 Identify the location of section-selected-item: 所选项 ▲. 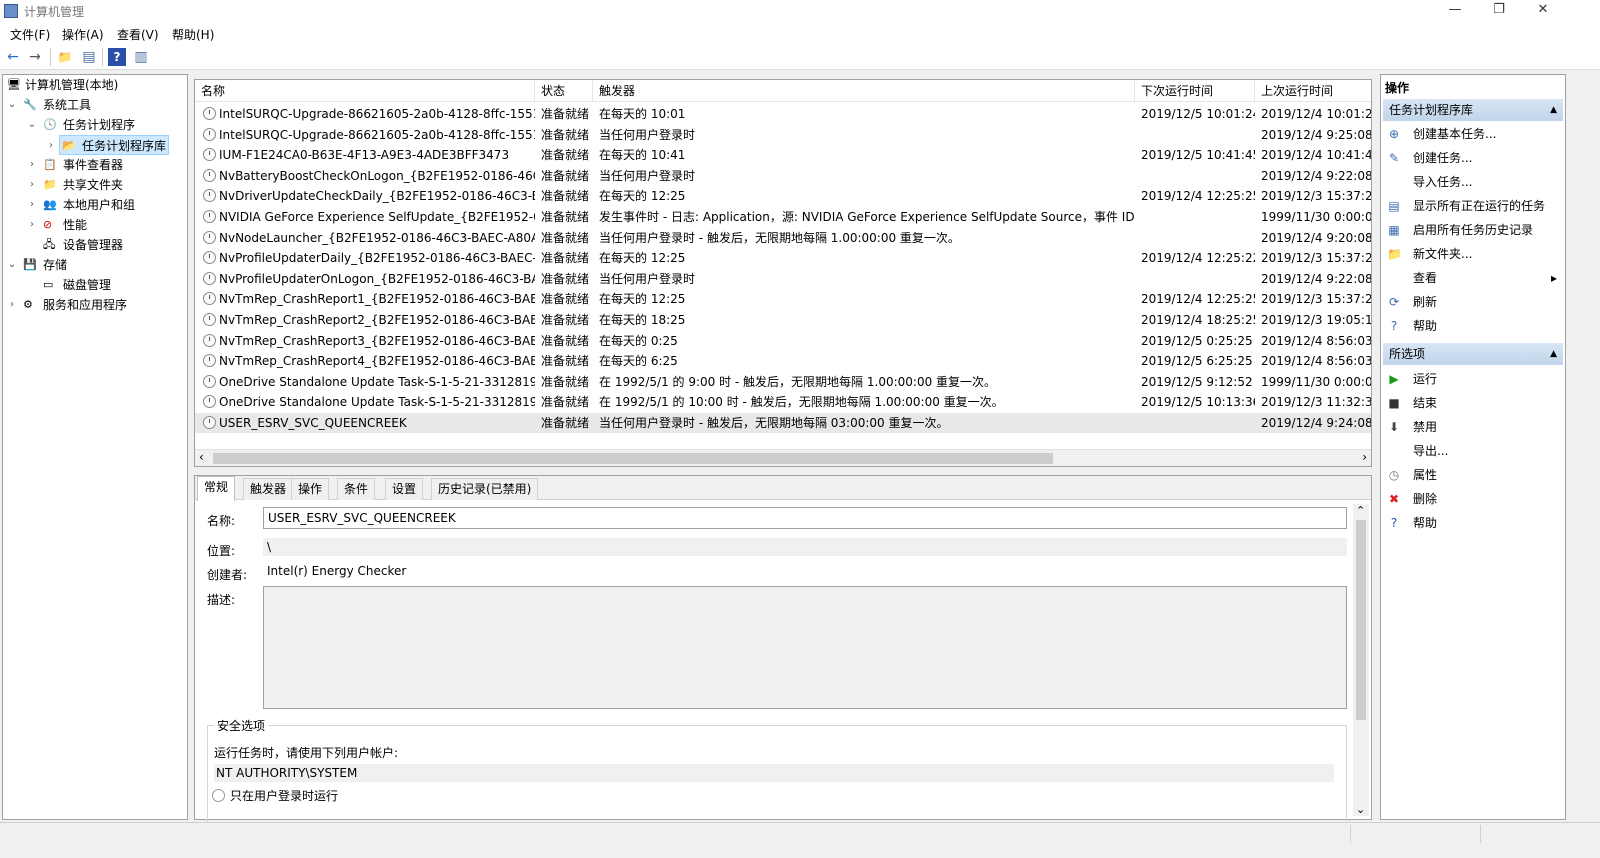
(1473, 354).